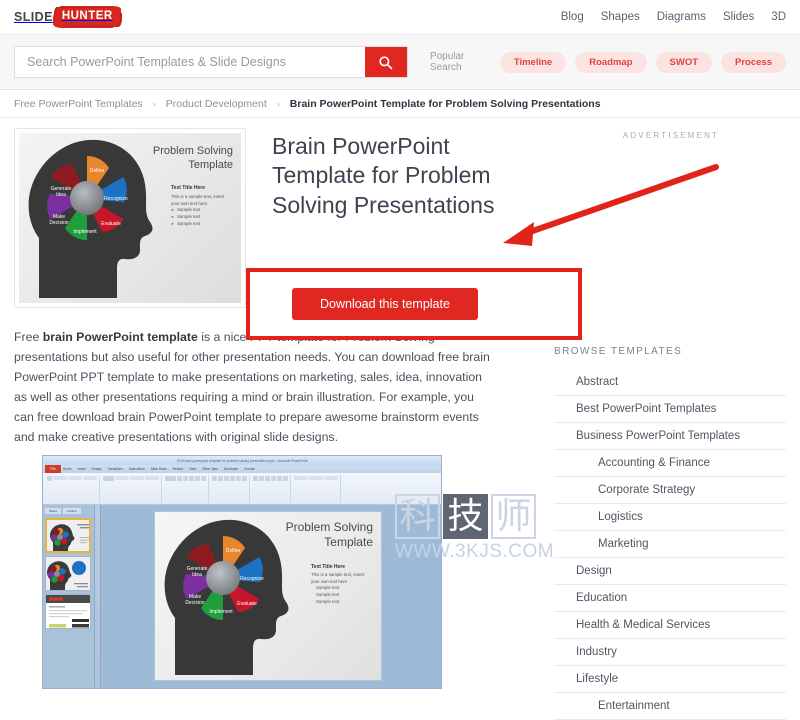 The width and height of the screenshot is (800, 720). I want to click on search-box, so click(211, 62).